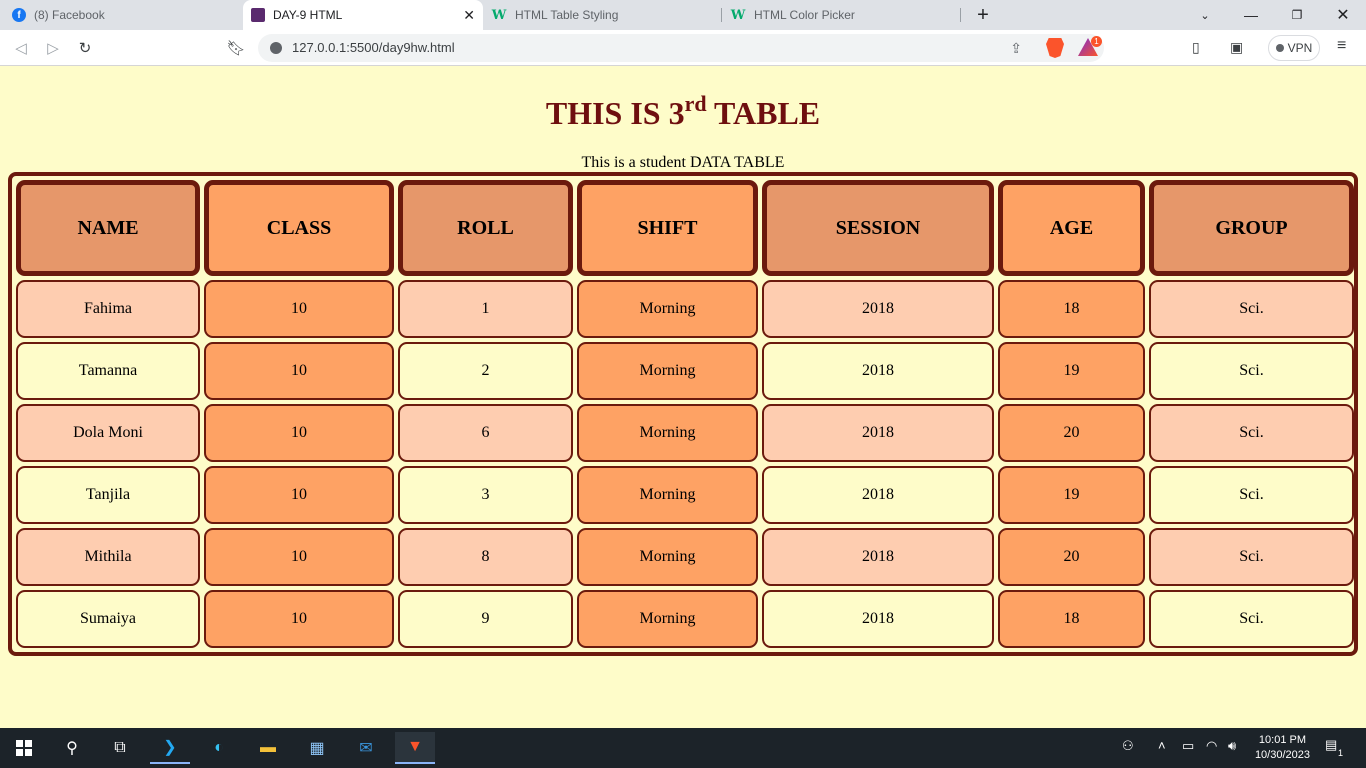 This screenshot has height=768, width=1366. Describe the element at coordinates (120, 748) in the screenshot. I see `task-view-icon: ⧉` at that location.